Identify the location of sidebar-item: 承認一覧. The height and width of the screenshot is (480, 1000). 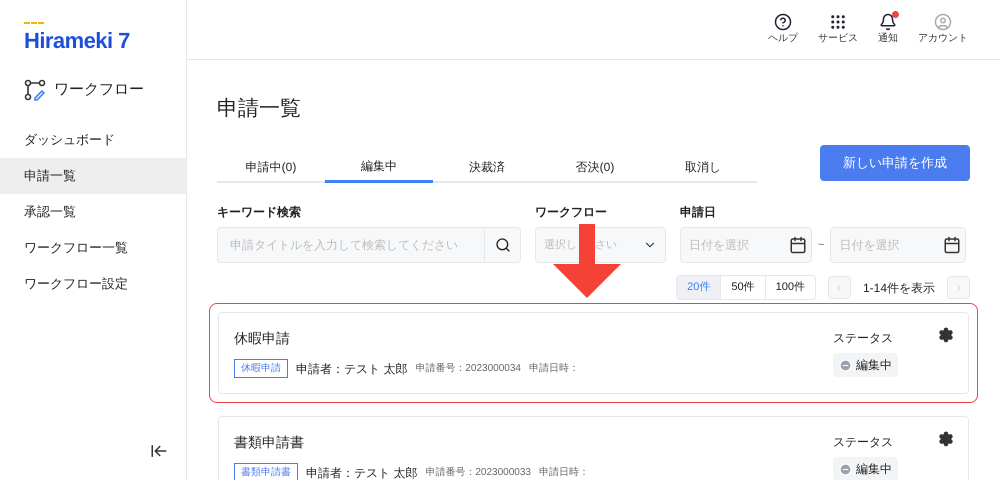
(93, 212).